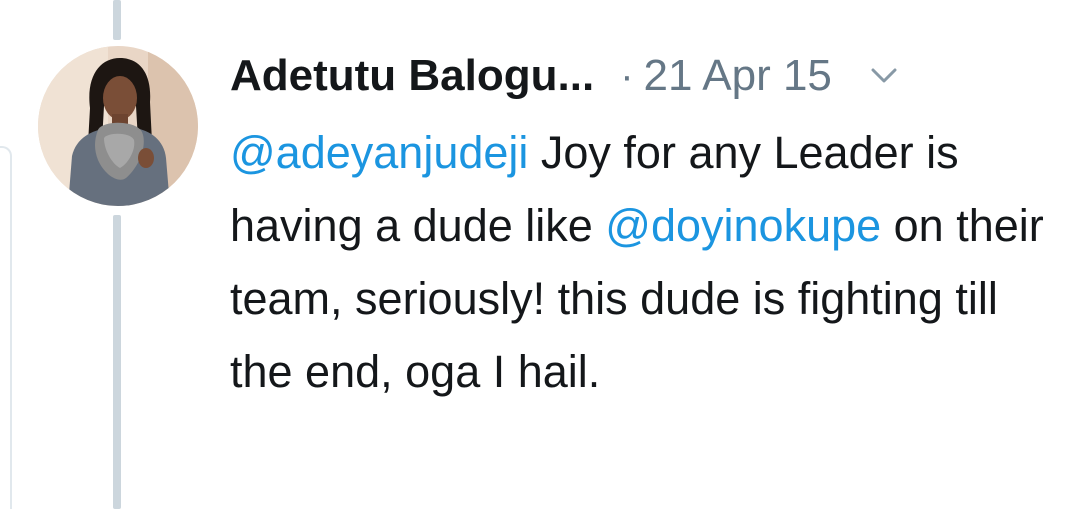 This screenshot has width=1080, height=509. What do you see at coordinates (884, 76) in the screenshot?
I see `chevron-down-icon` at bounding box center [884, 76].